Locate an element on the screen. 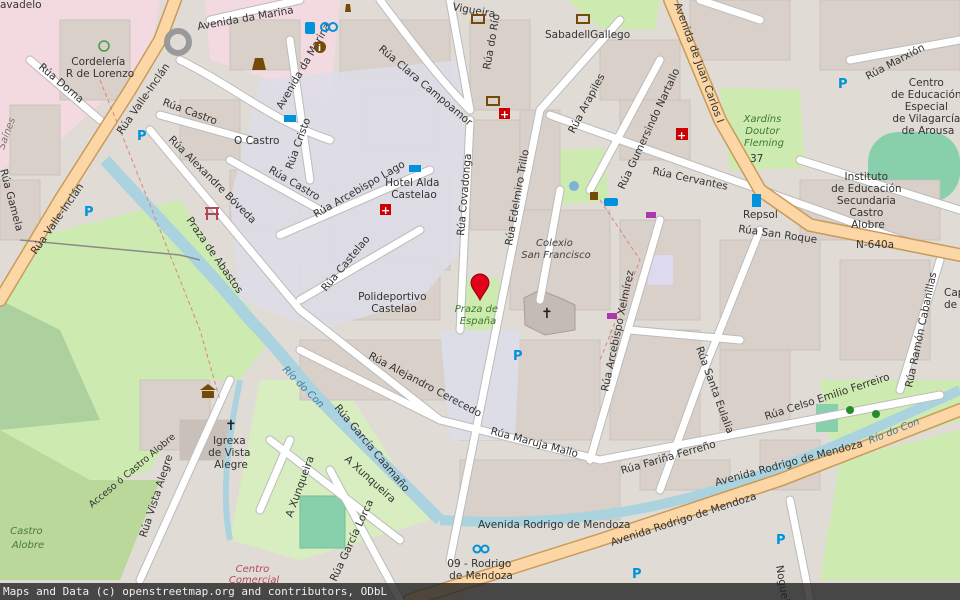 Image resolution: width=960 pixels, height=600 pixels. hospital-icon: + is located at coordinates (682, 135).